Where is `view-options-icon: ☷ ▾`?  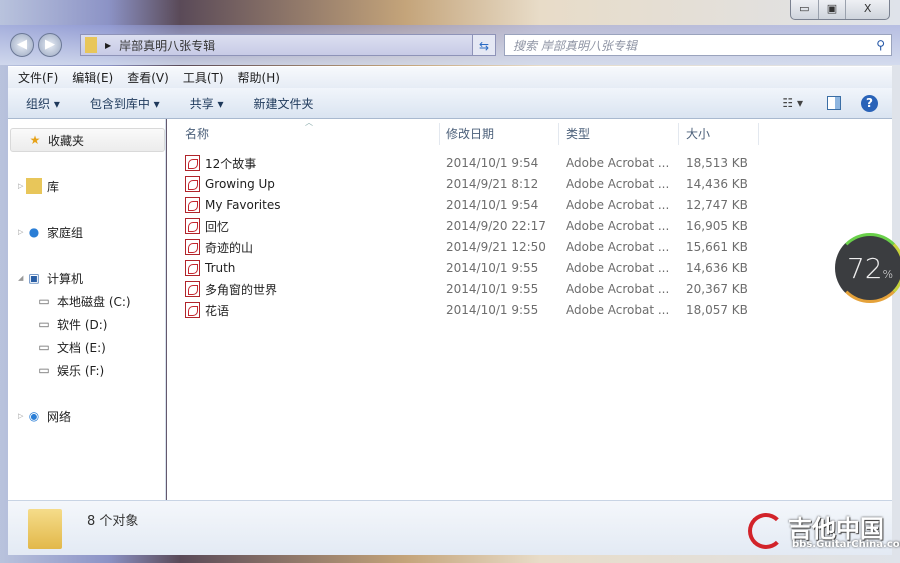 view-options-icon: ☷ ▾ is located at coordinates (792, 103).